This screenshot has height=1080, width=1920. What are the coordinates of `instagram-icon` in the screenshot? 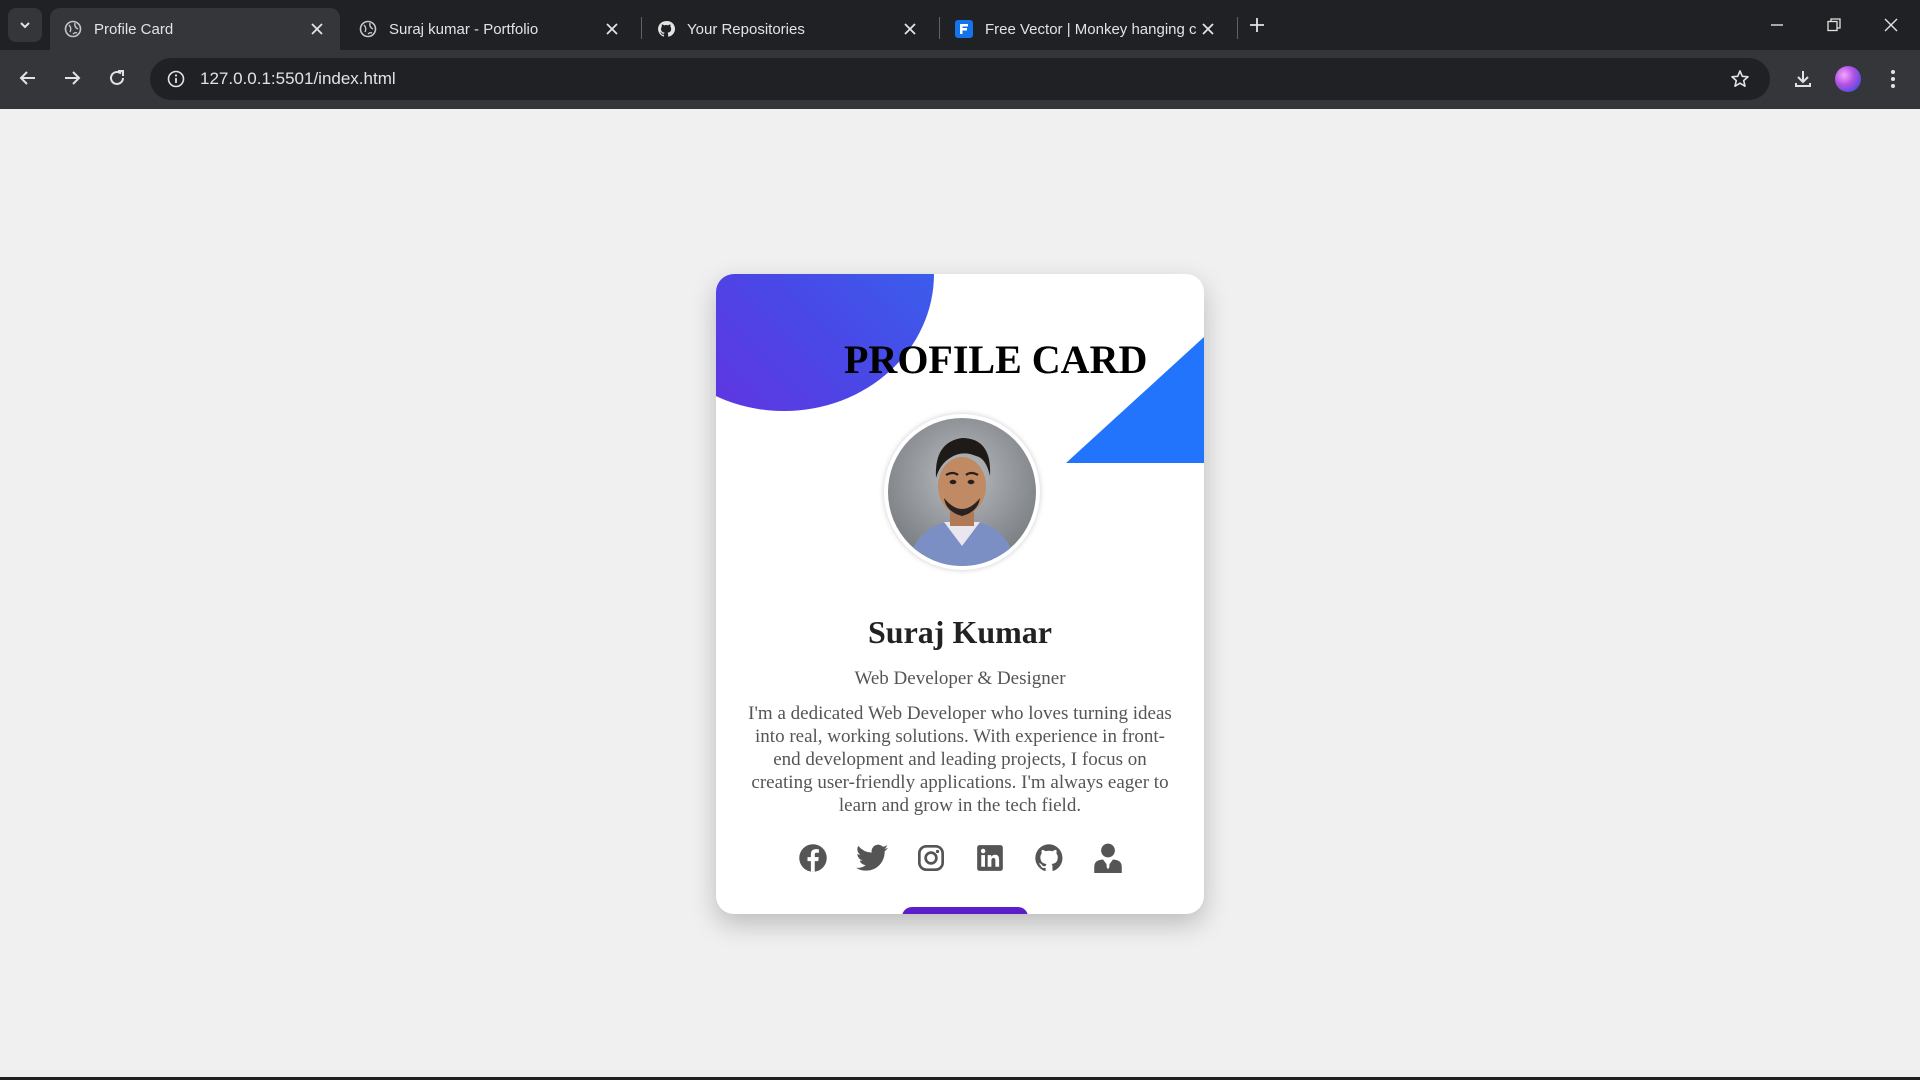 It's located at (931, 858).